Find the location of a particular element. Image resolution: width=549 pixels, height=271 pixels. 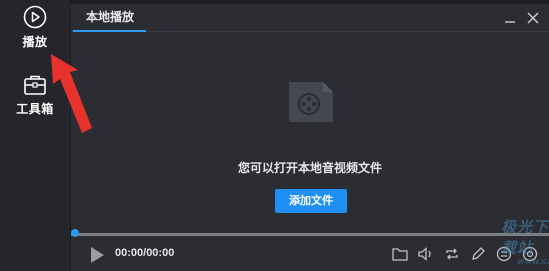

repeat-icon is located at coordinates (452, 254).